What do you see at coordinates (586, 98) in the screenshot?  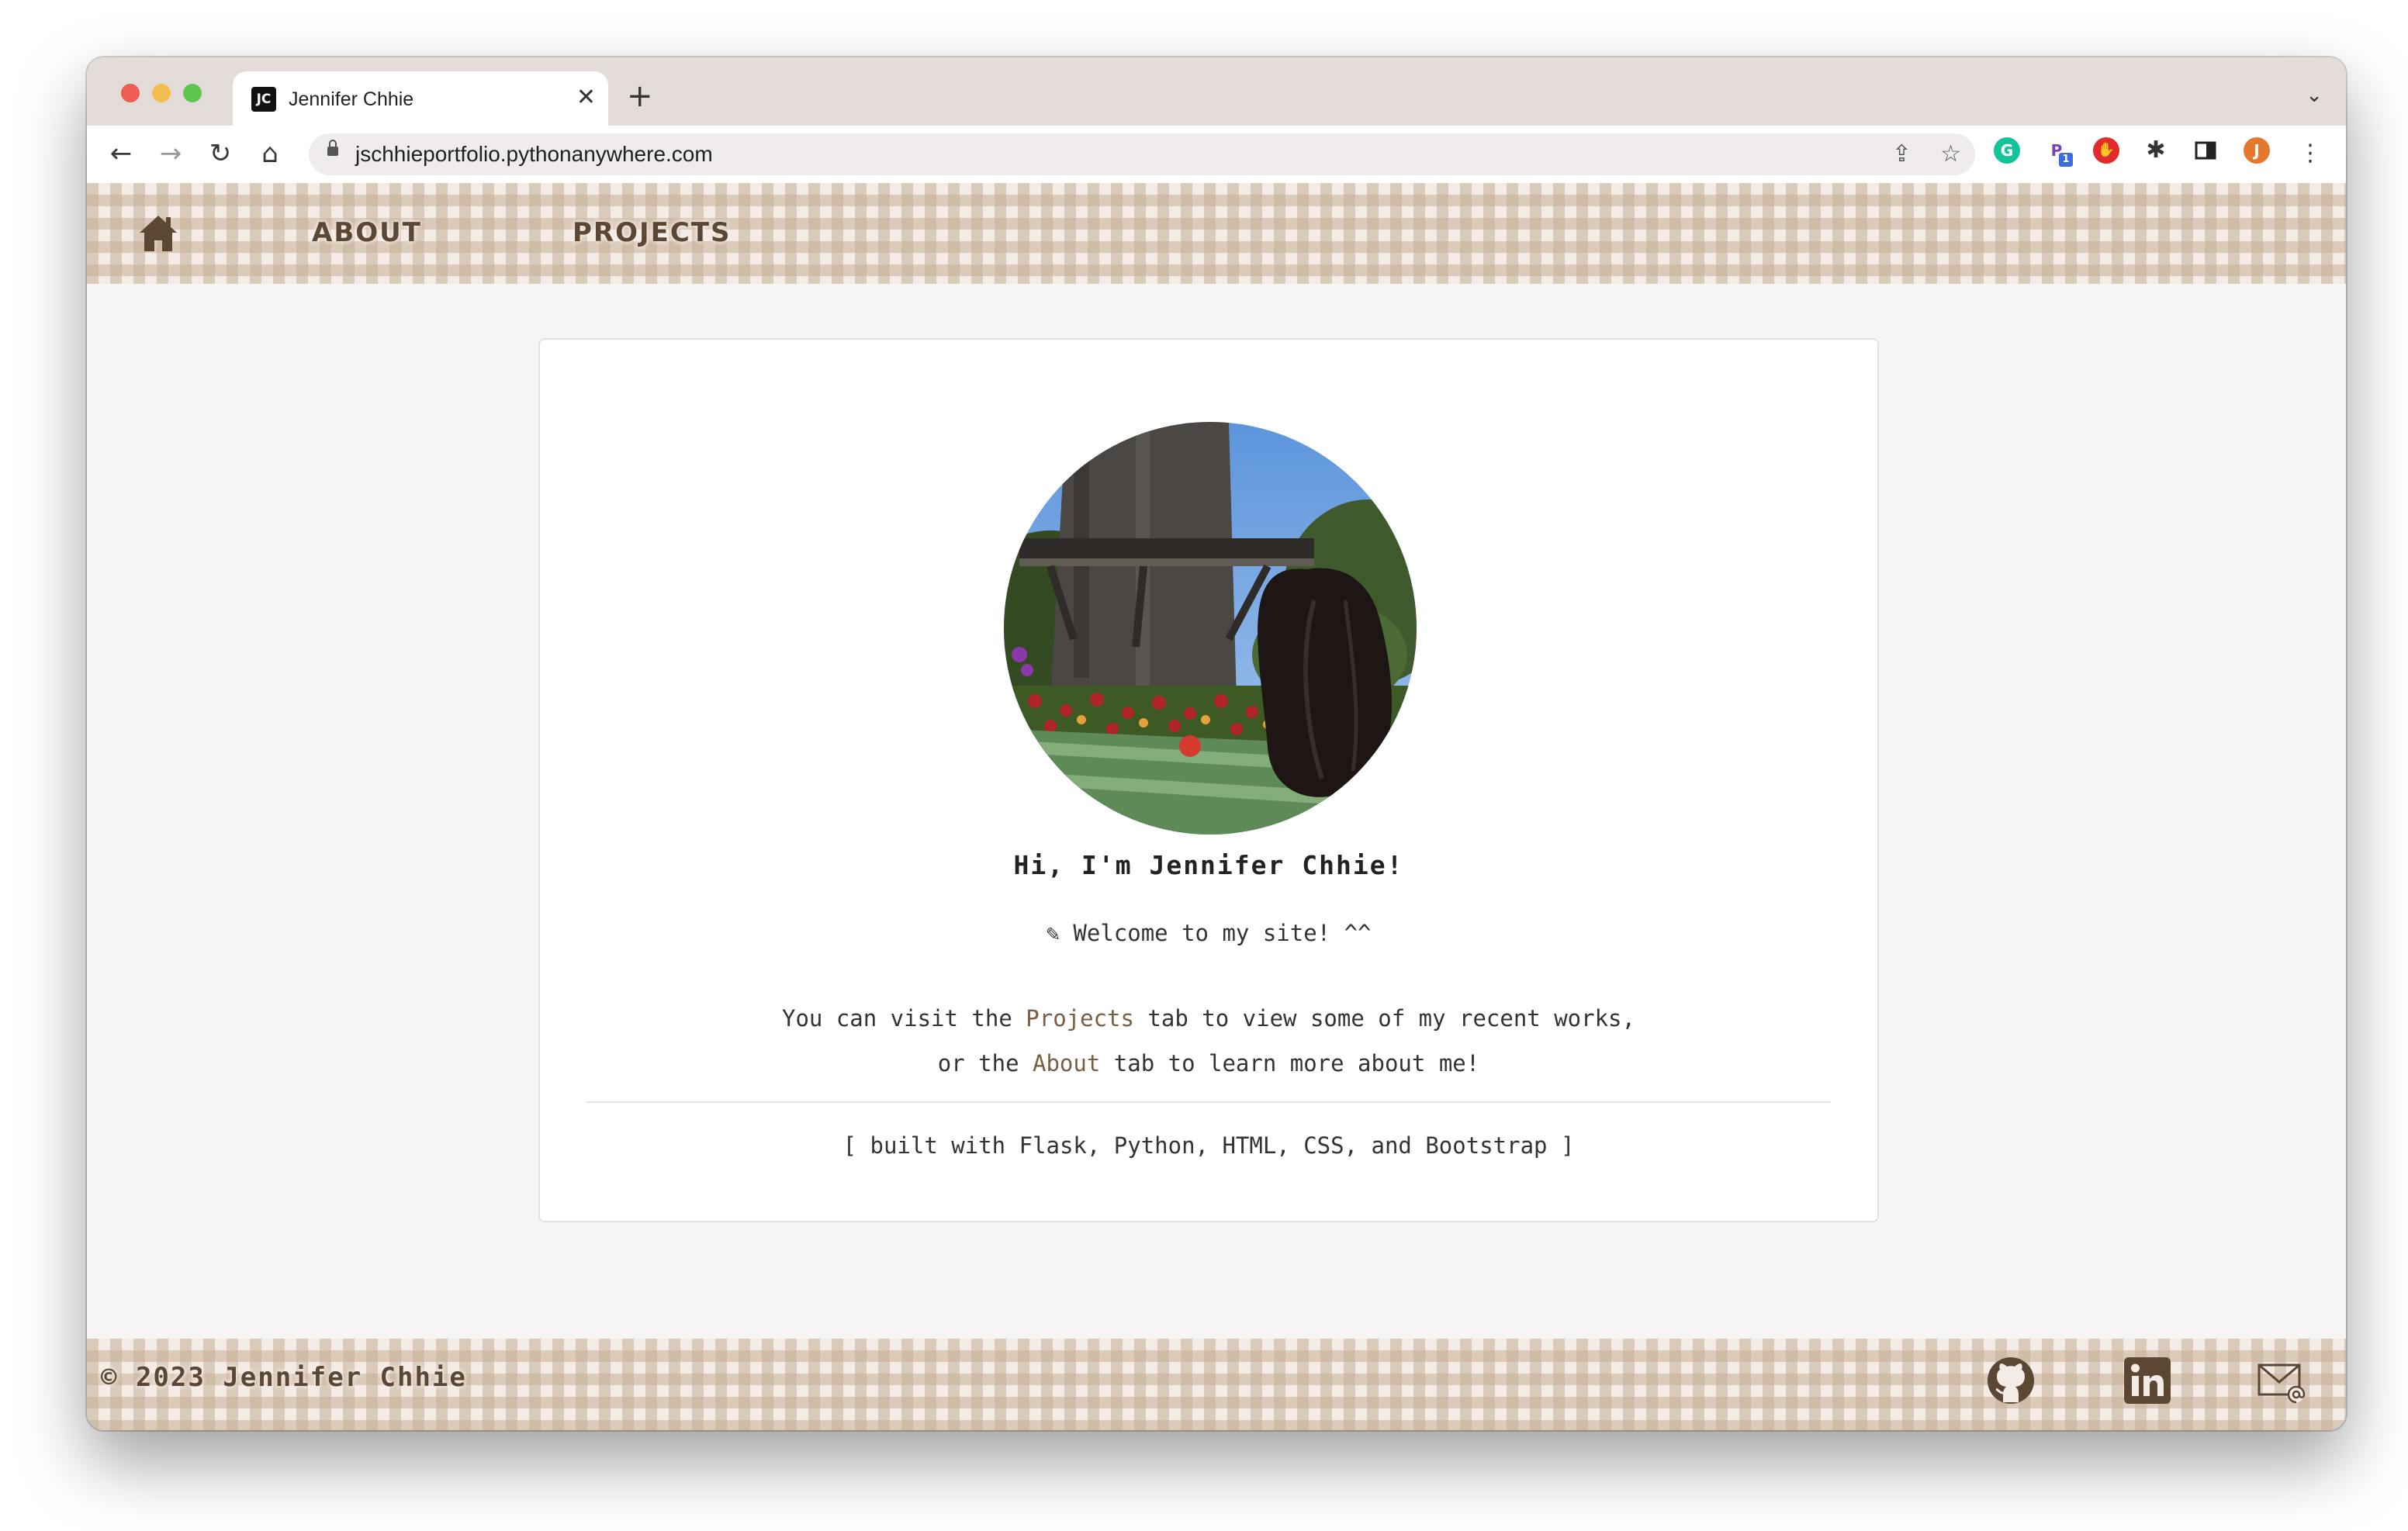 I see `tab-close-icon: ✕` at bounding box center [586, 98].